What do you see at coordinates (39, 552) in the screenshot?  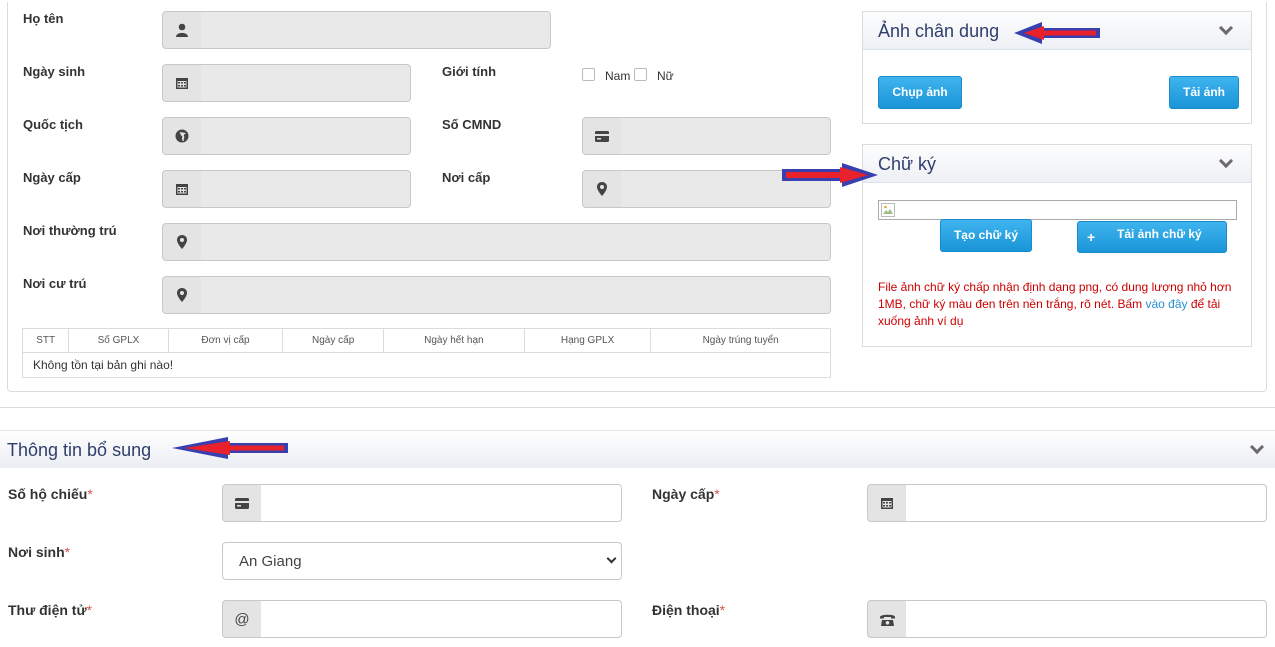 I see `birthplace-label: Nơi sinh*` at bounding box center [39, 552].